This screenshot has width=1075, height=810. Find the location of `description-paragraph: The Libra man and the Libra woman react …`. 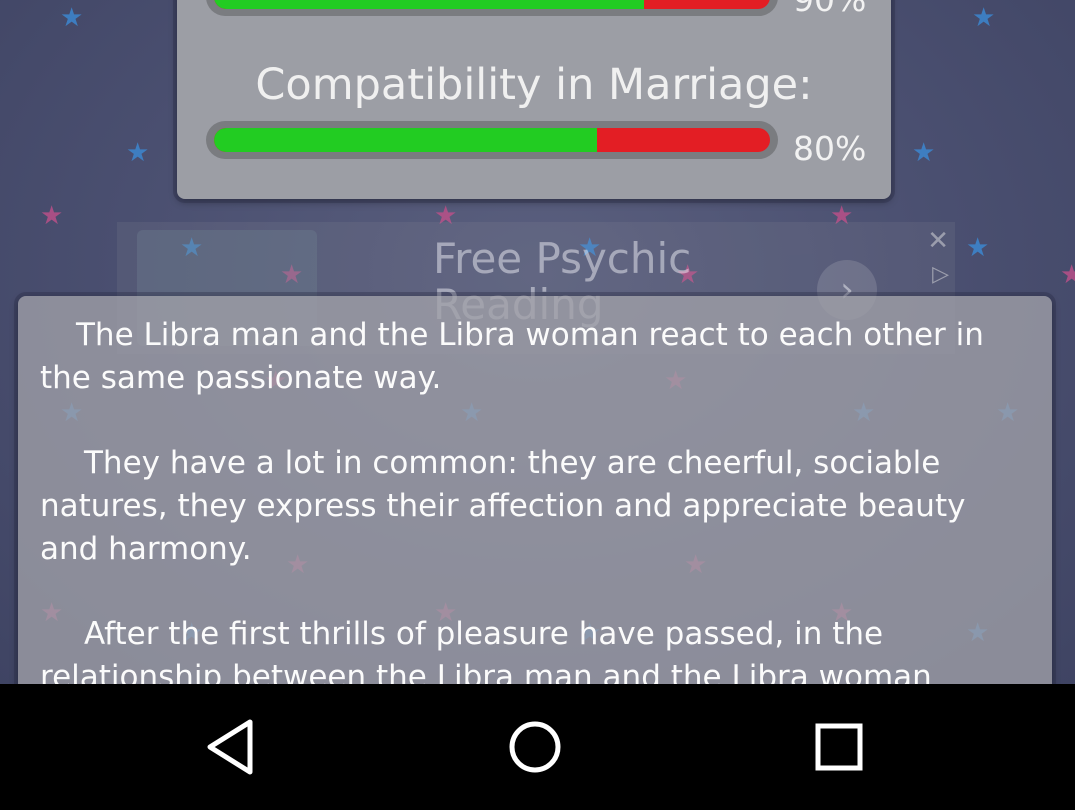

description-paragraph: The Libra man and the Libra woman react … is located at coordinates (512, 356).